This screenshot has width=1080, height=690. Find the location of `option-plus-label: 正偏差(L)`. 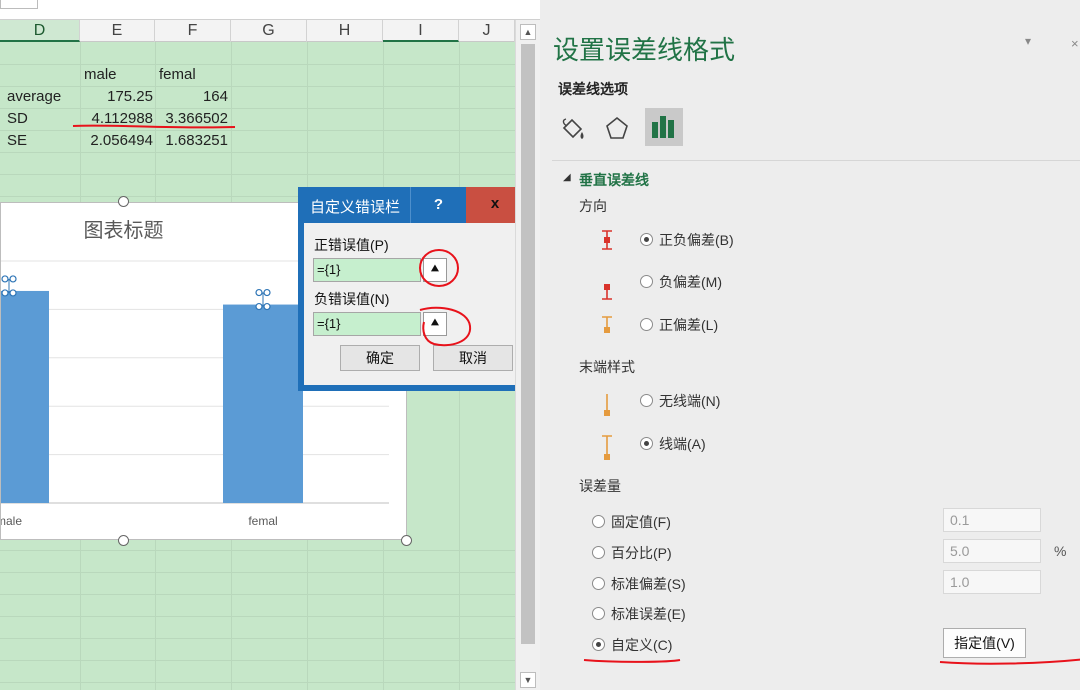

option-plus-label: 正偏差(L) is located at coordinates (688, 325).